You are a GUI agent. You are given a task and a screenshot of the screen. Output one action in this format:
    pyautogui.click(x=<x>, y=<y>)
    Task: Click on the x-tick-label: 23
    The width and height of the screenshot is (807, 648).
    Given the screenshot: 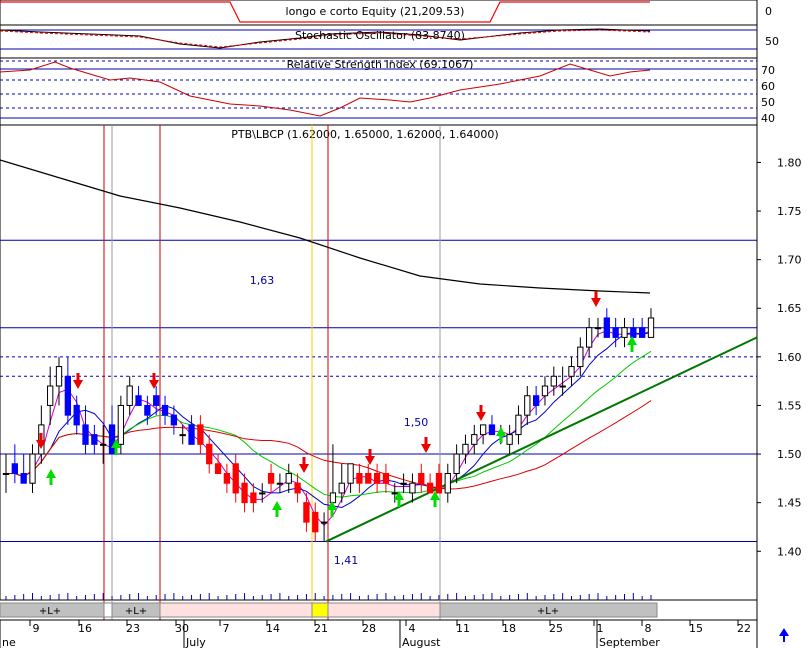 What is the action you would take?
    pyautogui.click(x=133, y=628)
    